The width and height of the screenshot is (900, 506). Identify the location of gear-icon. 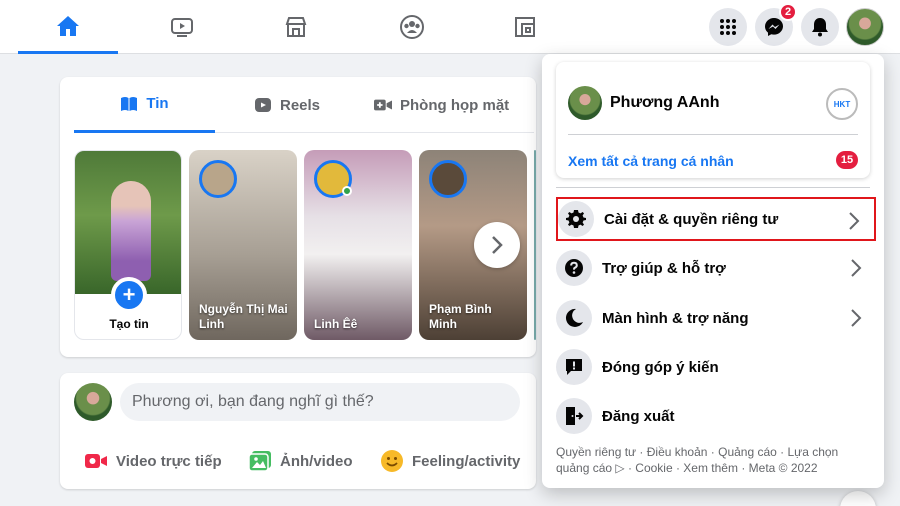
(576, 219).